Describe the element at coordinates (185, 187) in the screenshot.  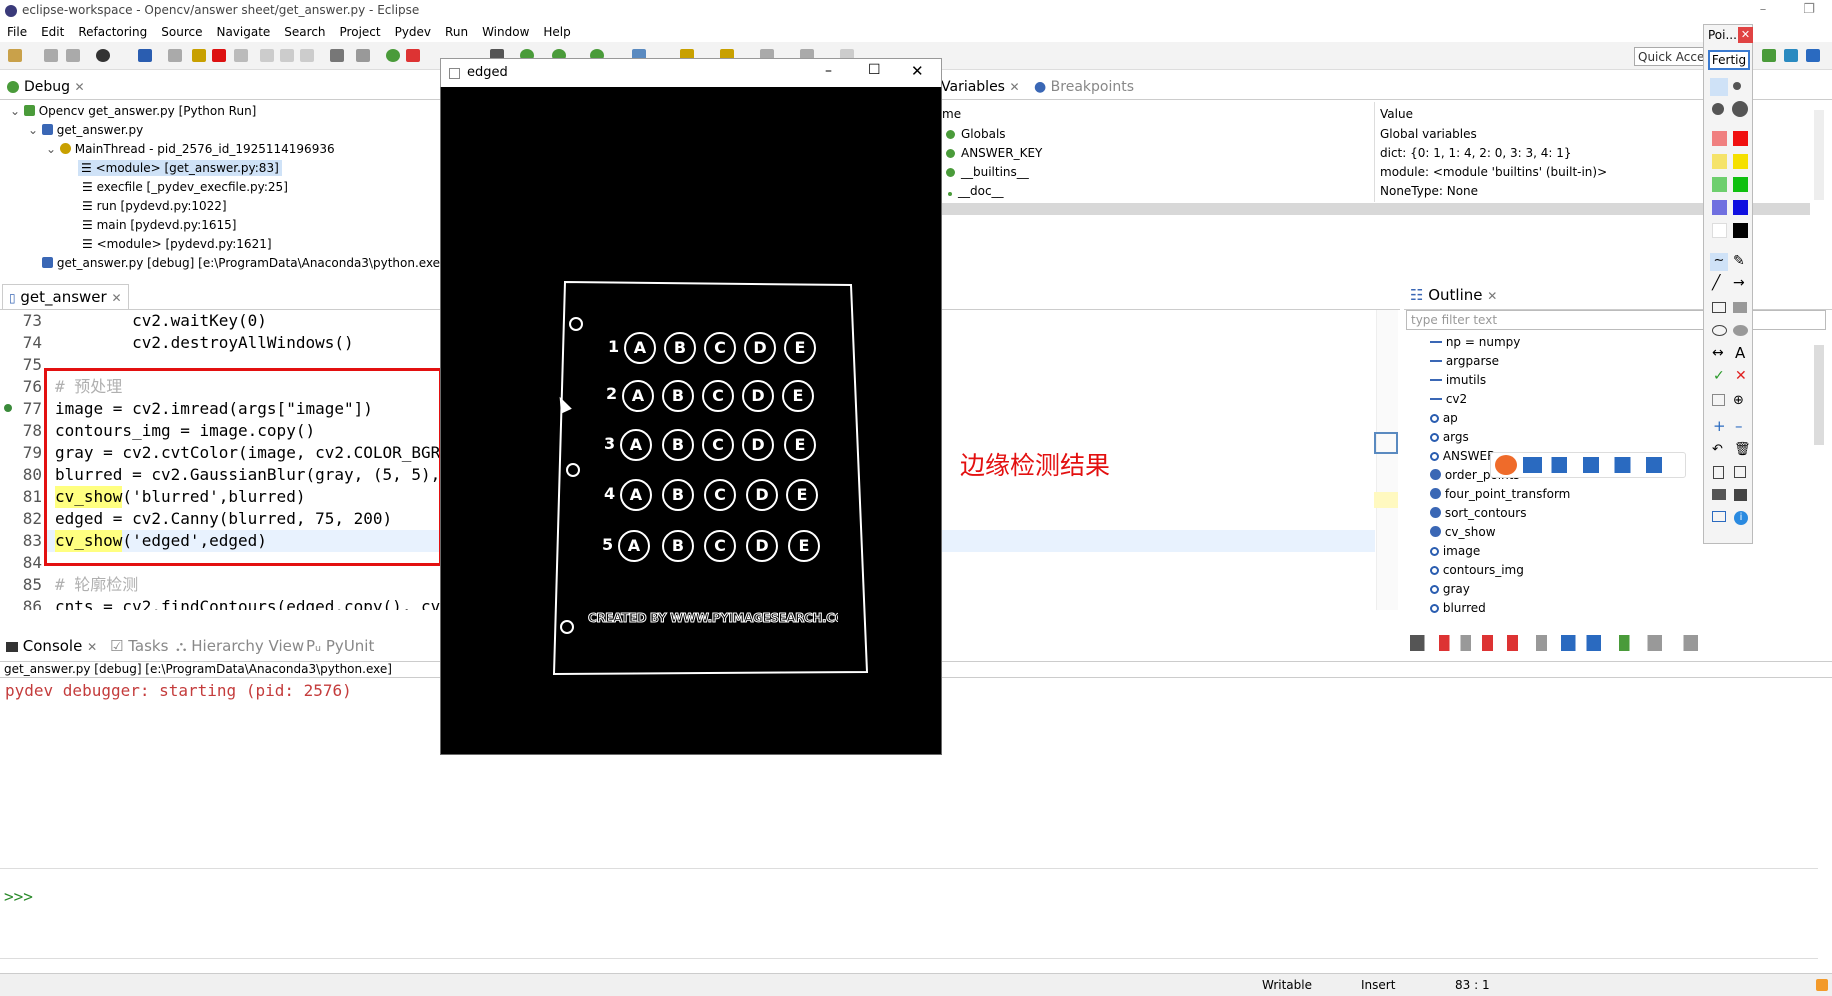
I see `tree-frame: ☰ execfile [_pydev_execfile.py:25]` at that location.